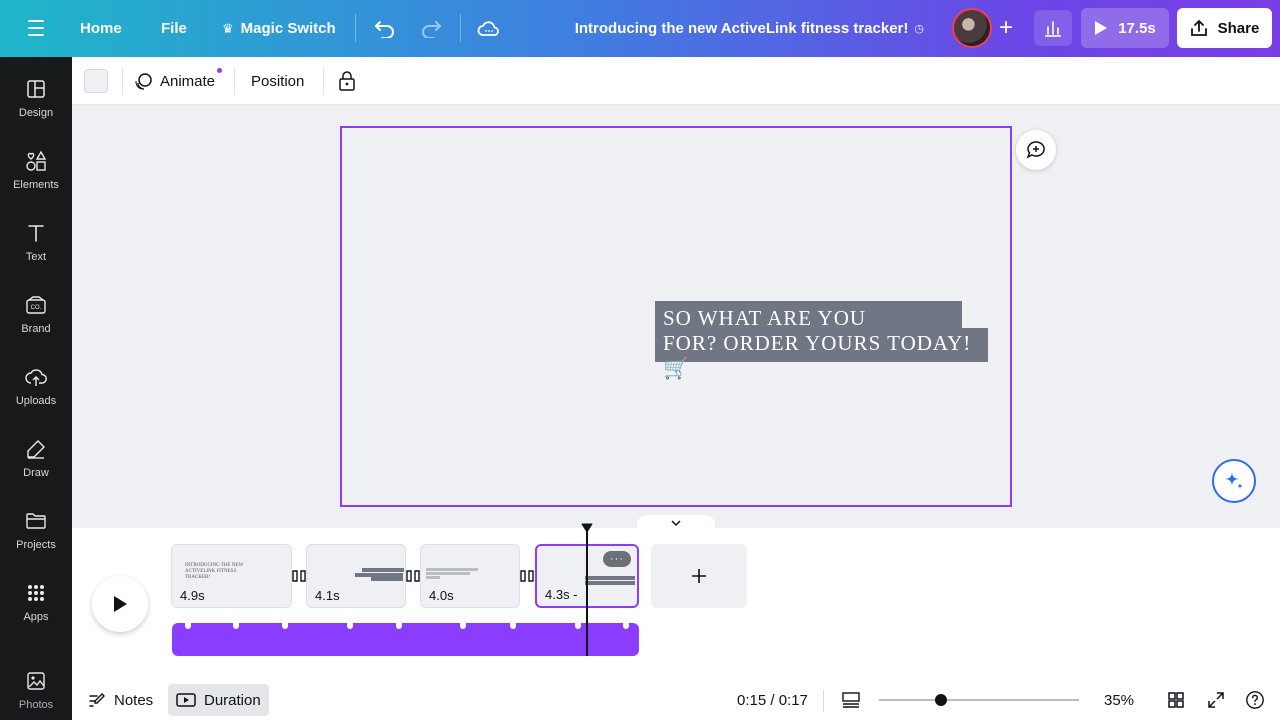 This screenshot has height=720, width=1280. I want to click on play-duration: 17.5s, so click(1137, 28).